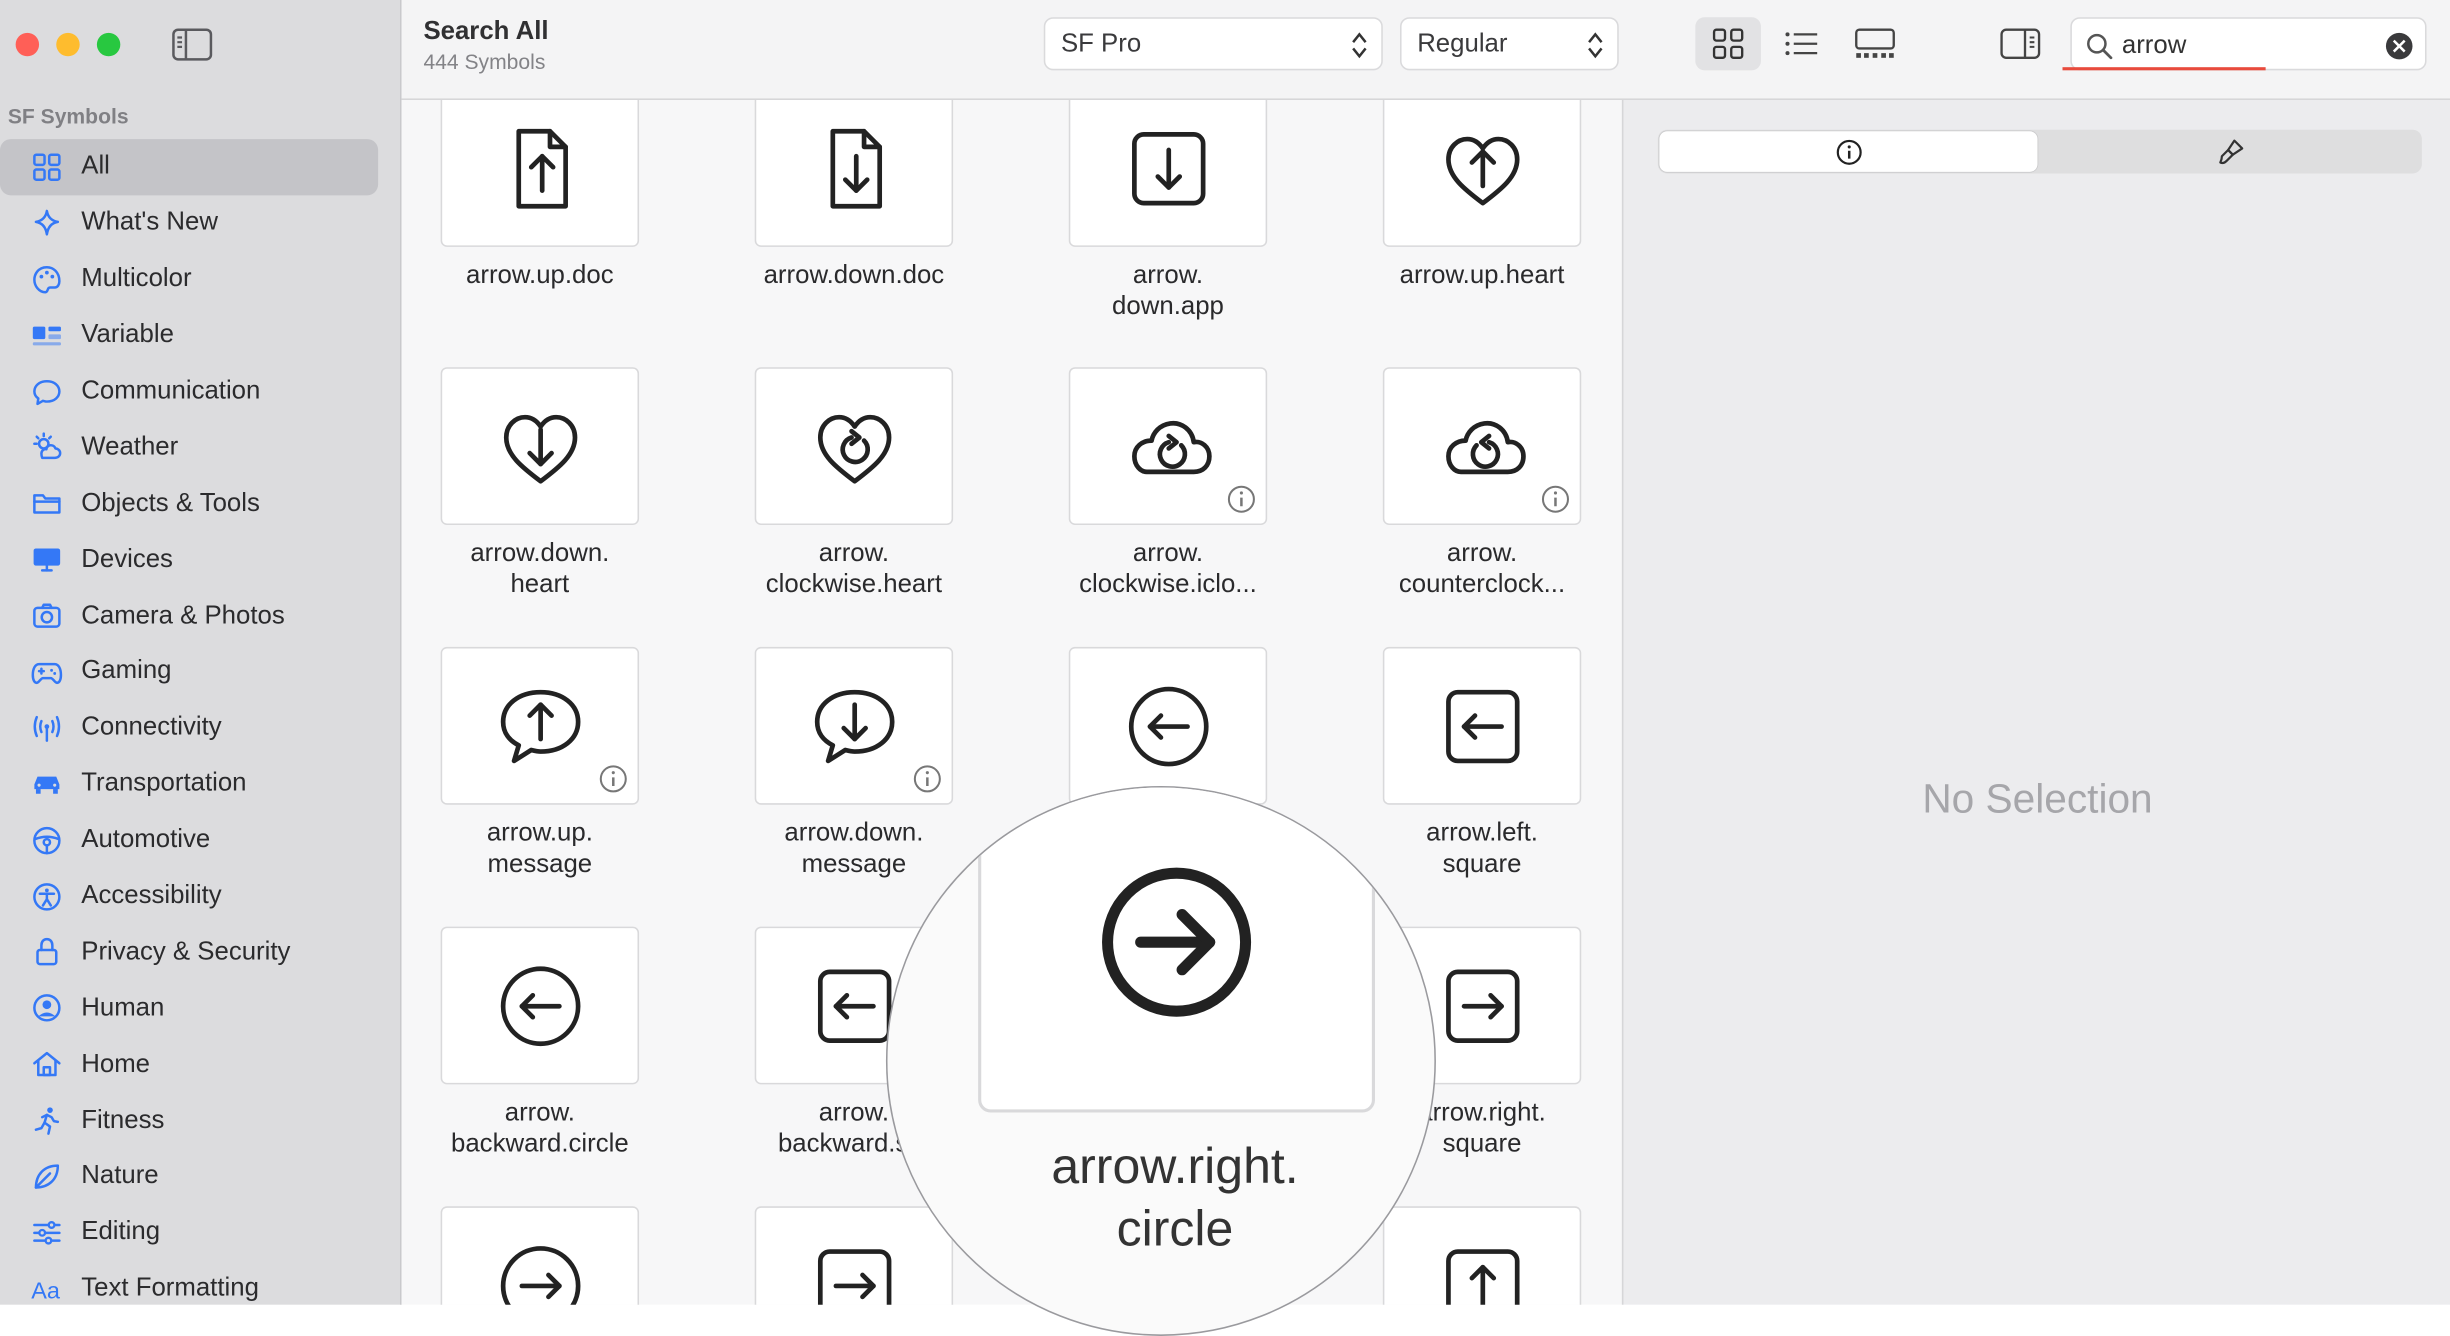 The width and height of the screenshot is (2450, 1336). I want to click on sidebar-item-human: Human, so click(189, 1008).